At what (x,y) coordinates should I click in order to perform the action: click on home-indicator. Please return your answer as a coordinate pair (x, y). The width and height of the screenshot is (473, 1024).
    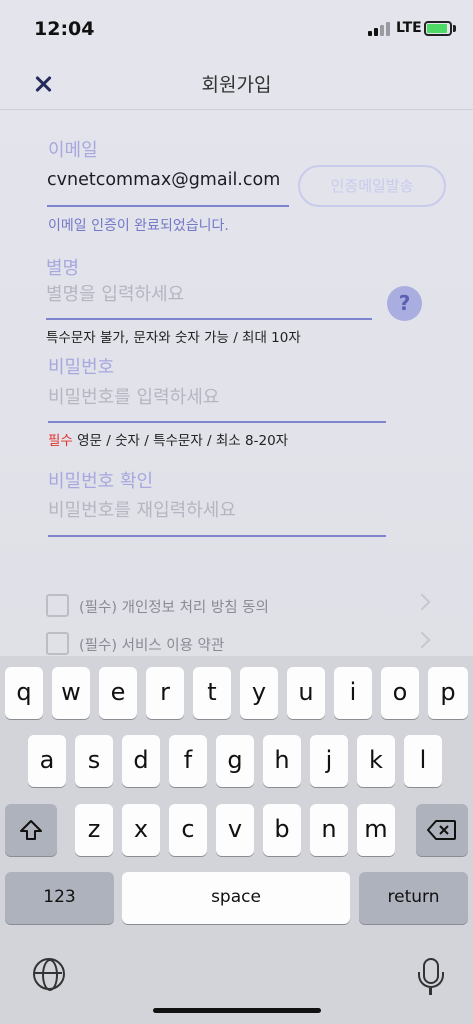
    Looking at the image, I should click on (237, 1010).